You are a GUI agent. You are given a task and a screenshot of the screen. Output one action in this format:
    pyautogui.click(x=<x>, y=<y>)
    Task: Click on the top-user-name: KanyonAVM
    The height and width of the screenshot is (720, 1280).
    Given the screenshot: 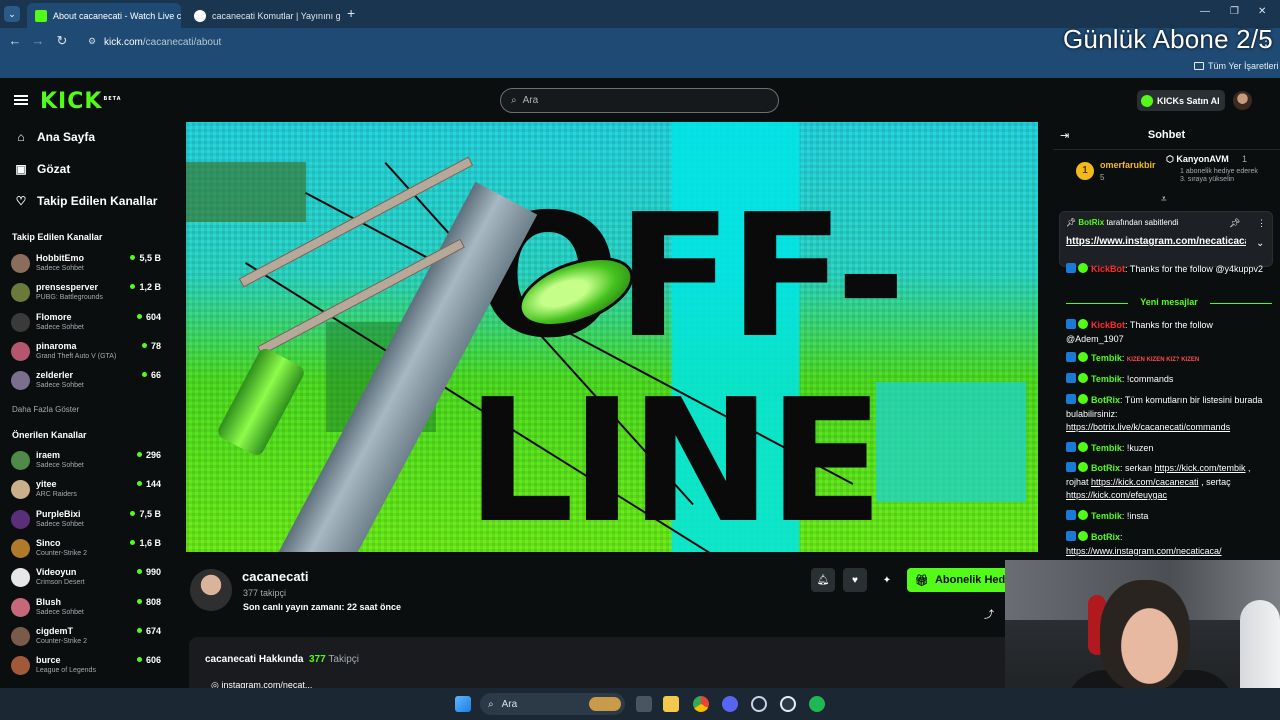 What is the action you would take?
    pyautogui.click(x=1202, y=159)
    